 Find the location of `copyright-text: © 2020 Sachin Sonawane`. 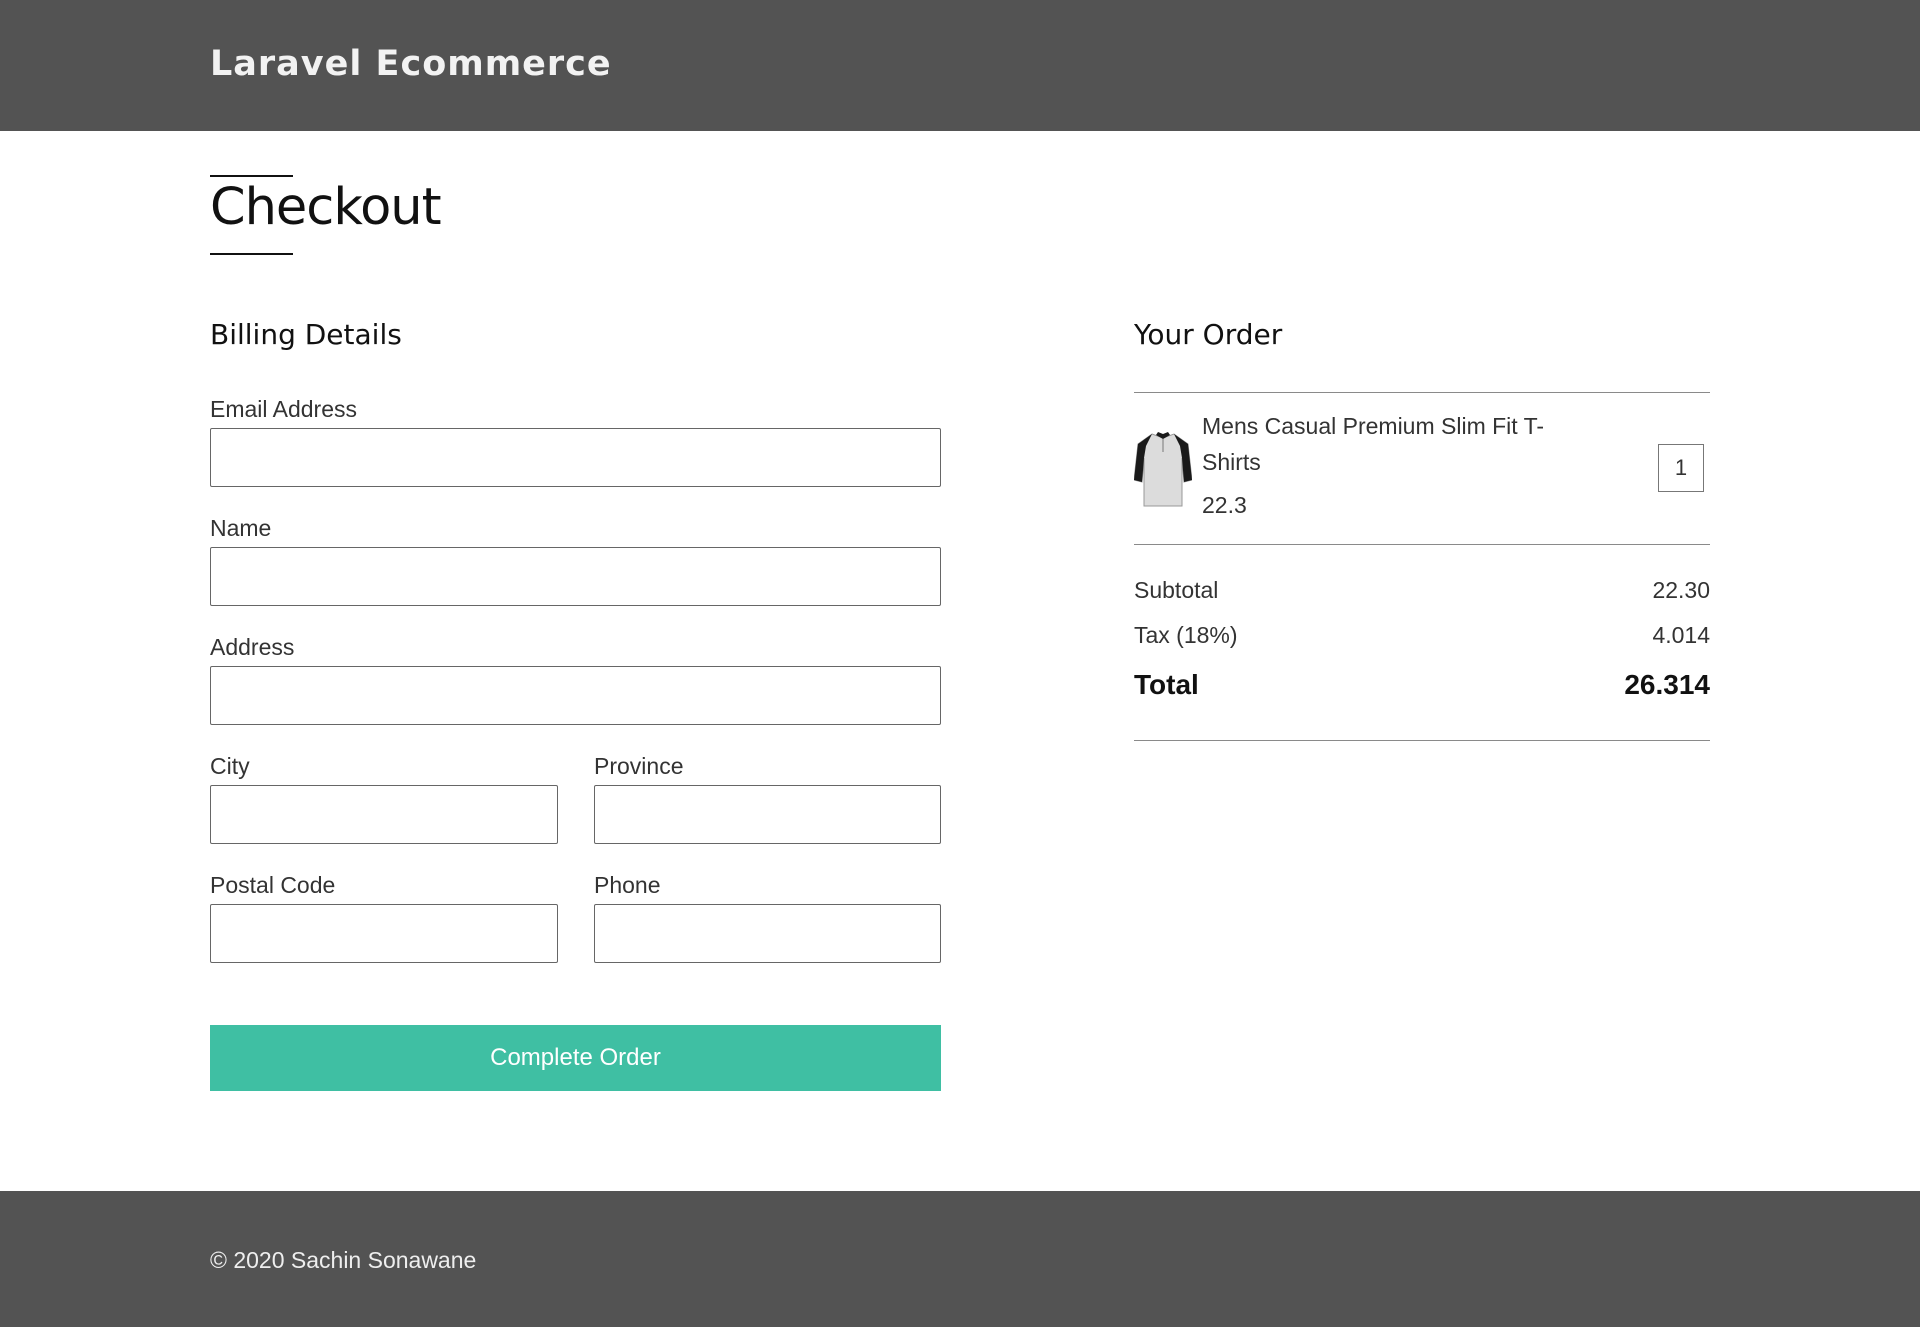

copyright-text: © 2020 Sachin Sonawane is located at coordinates (343, 1260).